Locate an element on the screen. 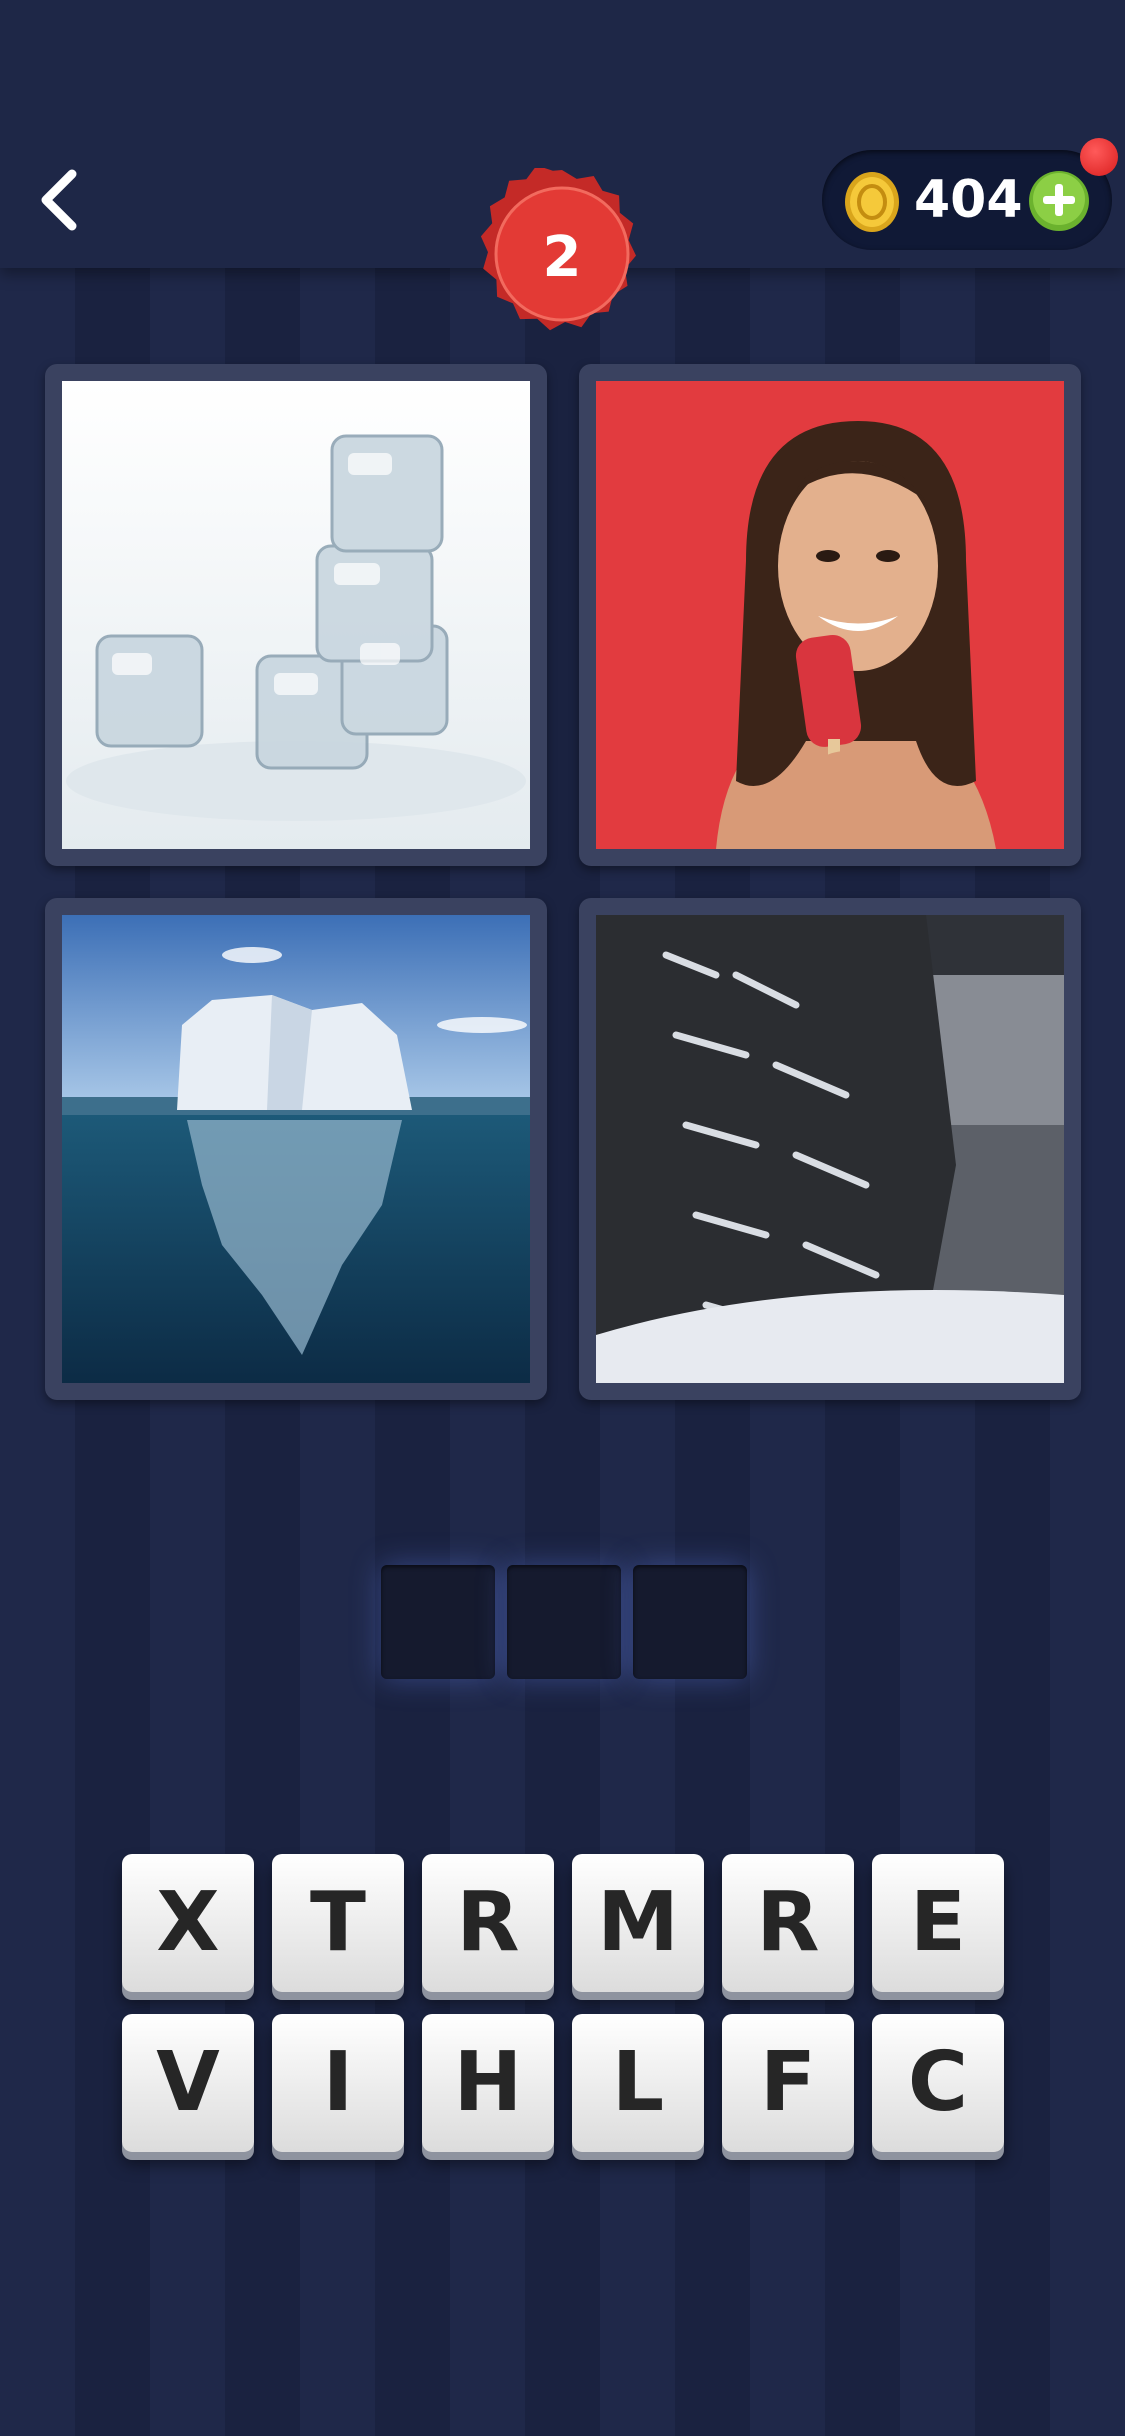  notification-dot is located at coordinates (1099, 157).